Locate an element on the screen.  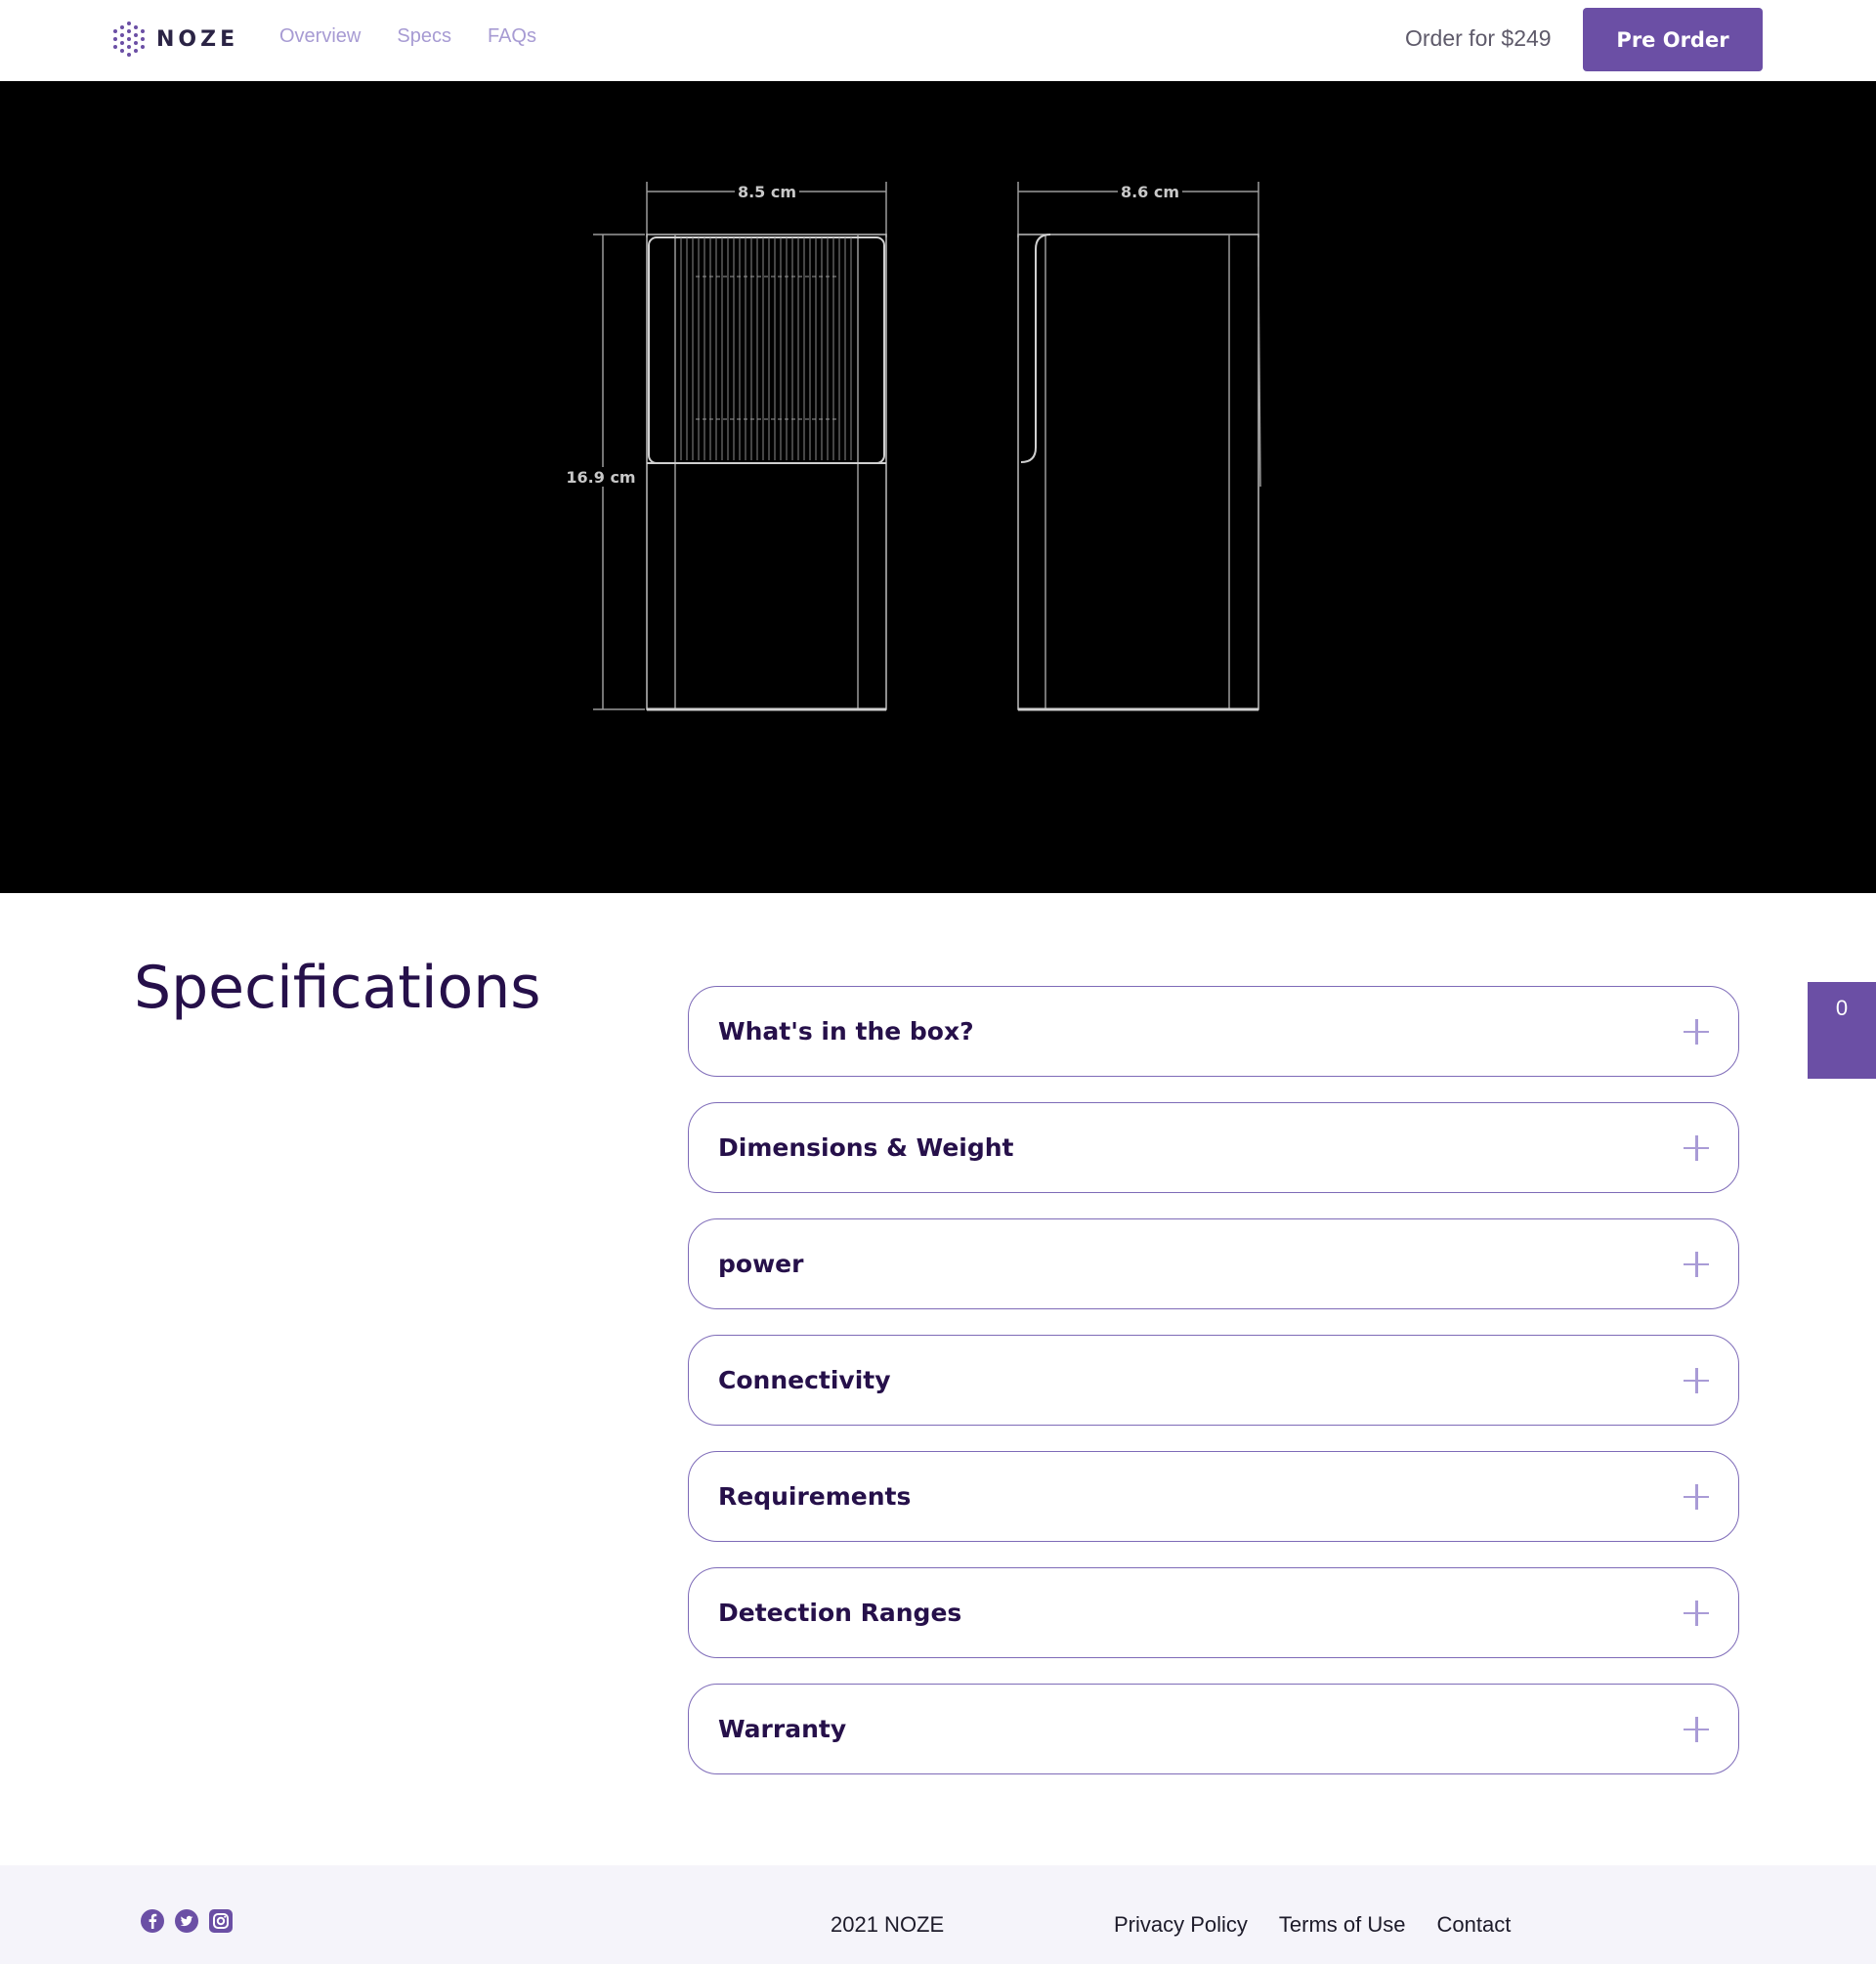
main-nav: Overview Specs FAQs is located at coordinates (426, 36).